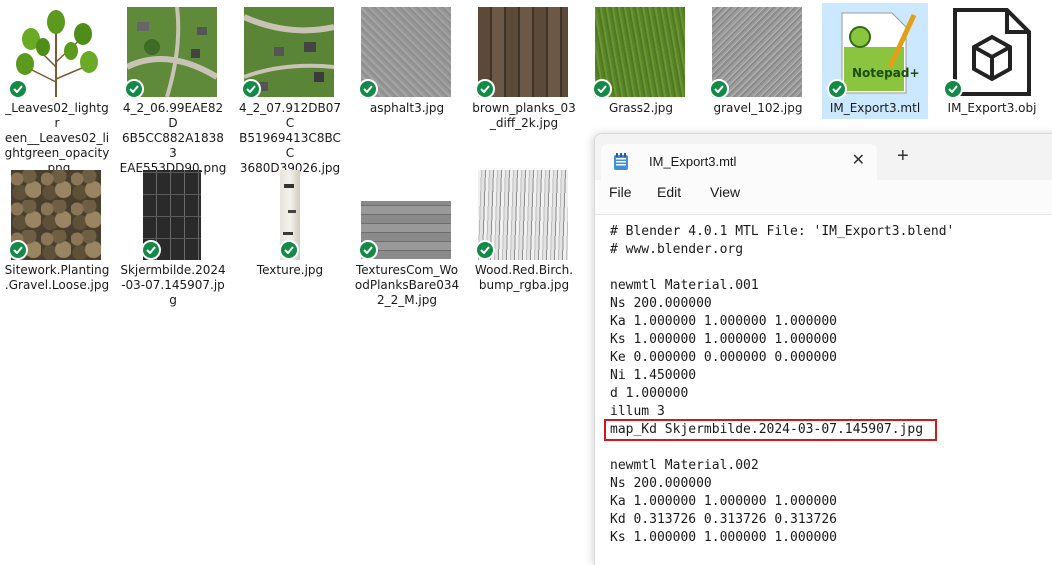 This screenshot has width=1052, height=565. I want to click on file-tile: Grass2.jpg, so click(641, 63).